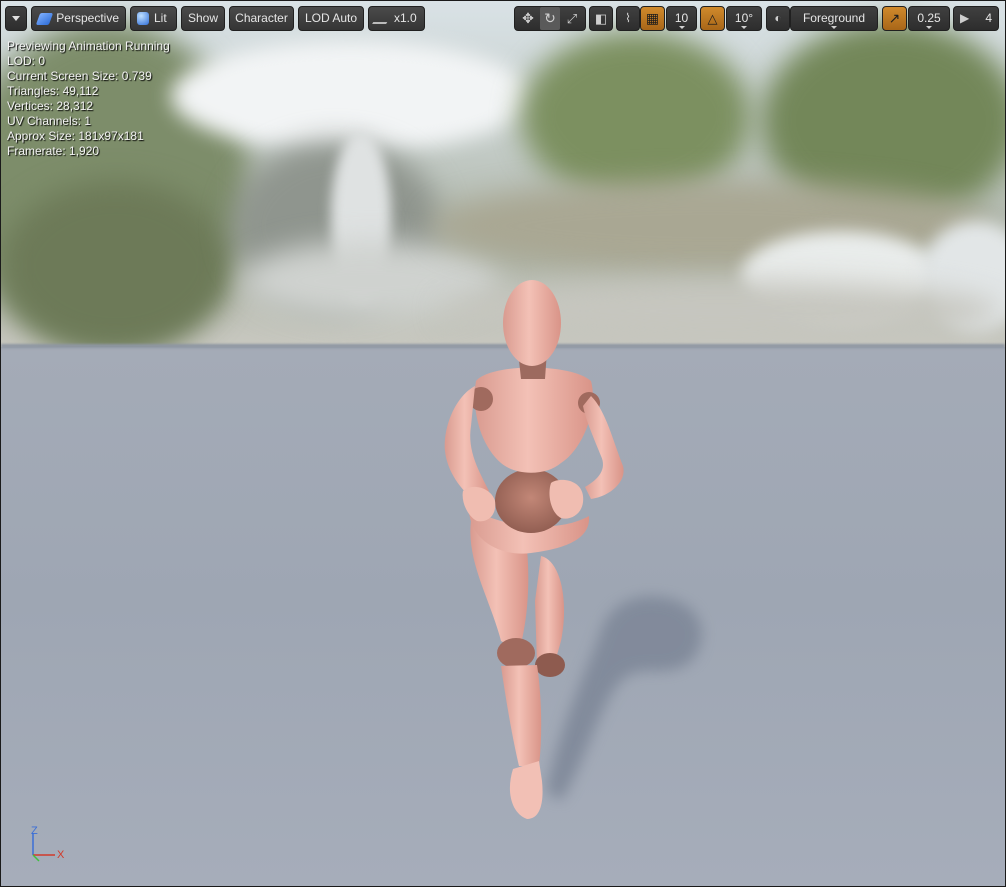 Image resolution: width=1006 pixels, height=887 pixels. Describe the element at coordinates (87, 18) in the screenshot. I see `perspective-label: Perspective` at that location.